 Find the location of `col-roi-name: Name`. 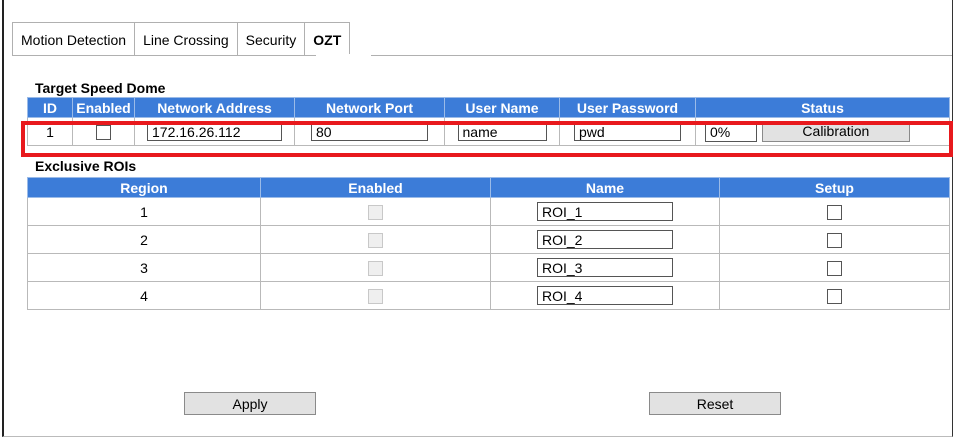

col-roi-name: Name is located at coordinates (605, 187).